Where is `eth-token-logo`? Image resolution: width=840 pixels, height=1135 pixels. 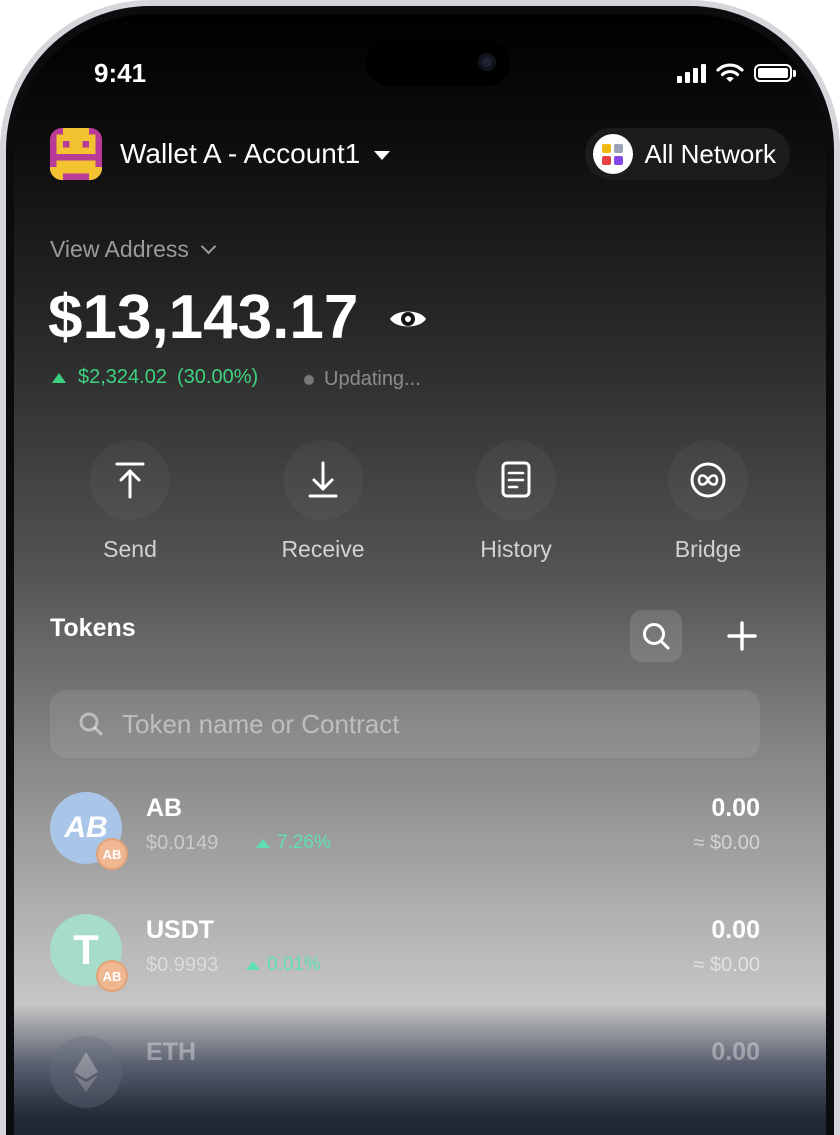 eth-token-logo is located at coordinates (86, 1072).